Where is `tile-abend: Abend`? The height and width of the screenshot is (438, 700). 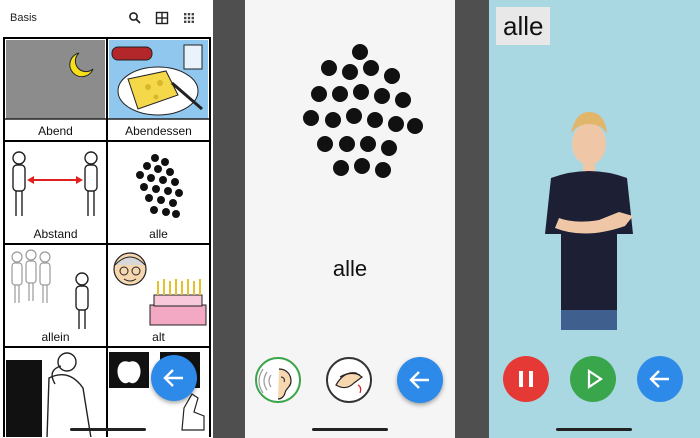
tile-abend: Abend is located at coordinates (55, 89).